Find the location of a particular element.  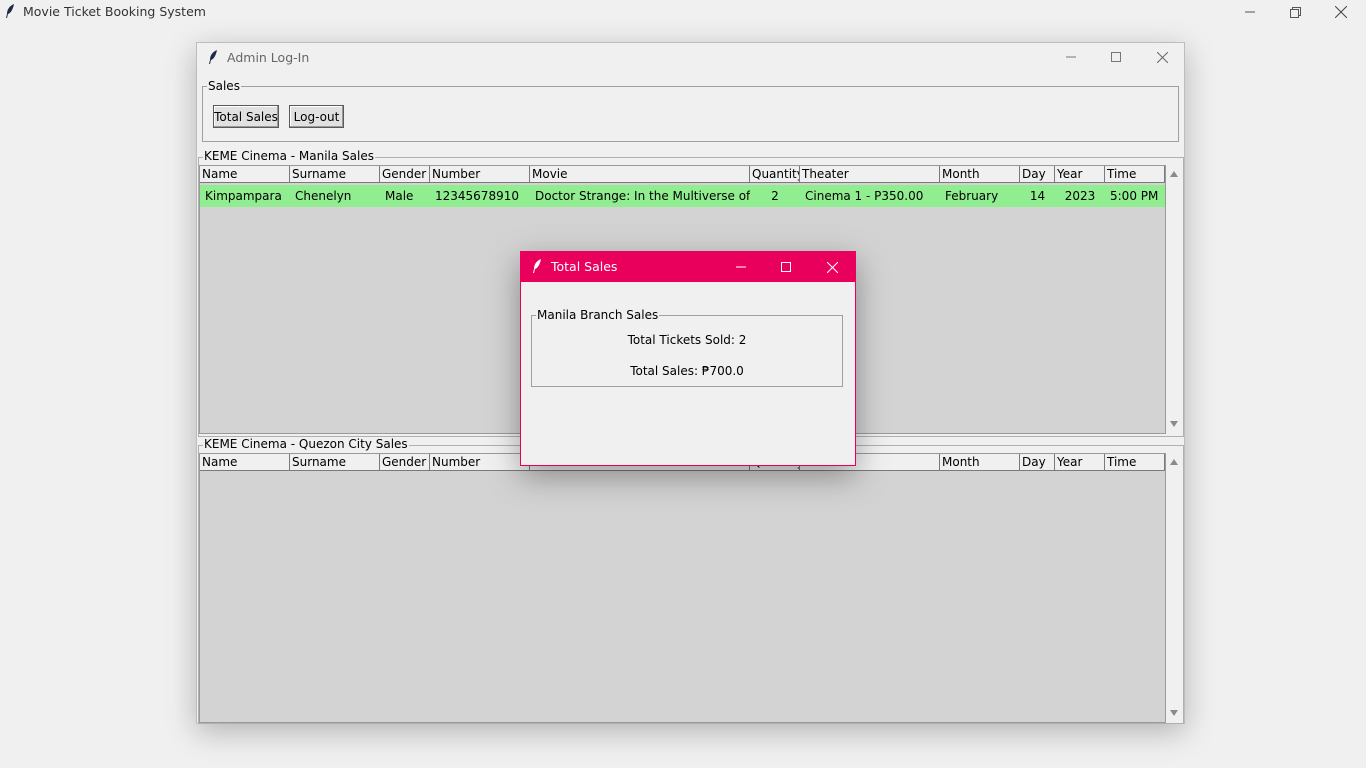

main-minimize-button is located at coordinates (1250, 12).